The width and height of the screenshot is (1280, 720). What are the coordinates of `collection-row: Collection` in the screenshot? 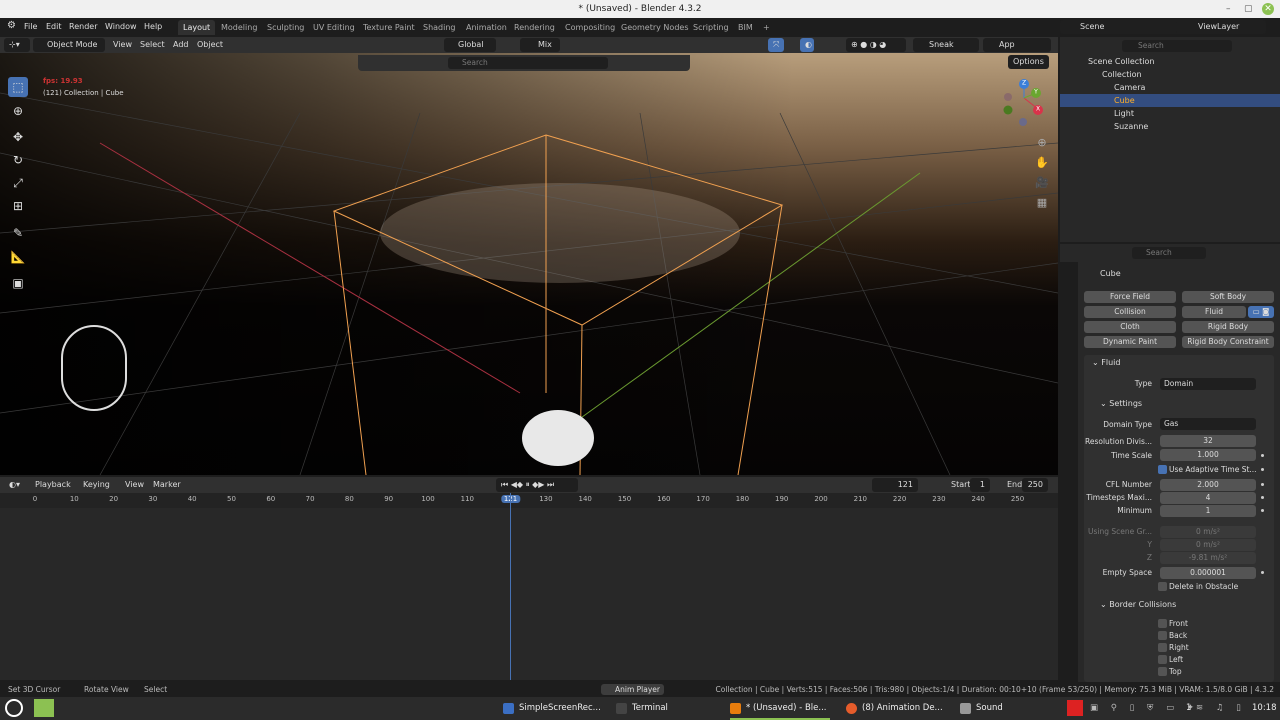 It's located at (1170, 74).